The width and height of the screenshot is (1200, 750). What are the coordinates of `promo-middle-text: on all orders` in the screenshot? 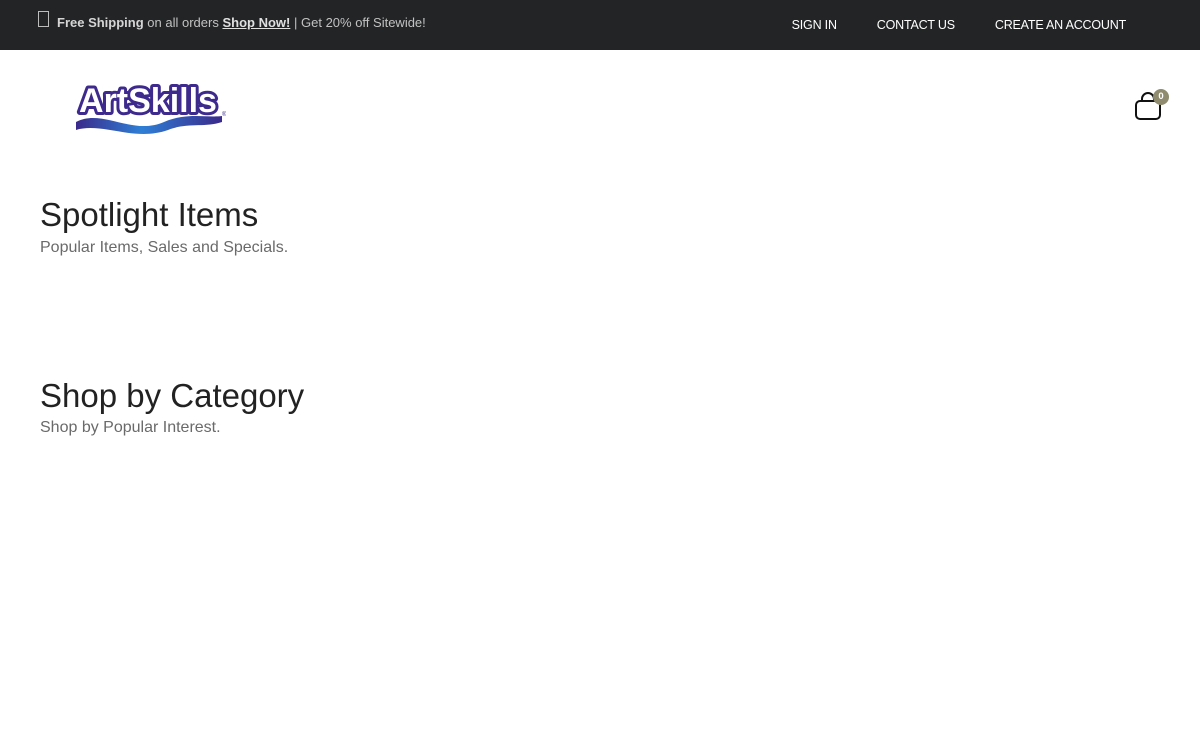 It's located at (183, 22).